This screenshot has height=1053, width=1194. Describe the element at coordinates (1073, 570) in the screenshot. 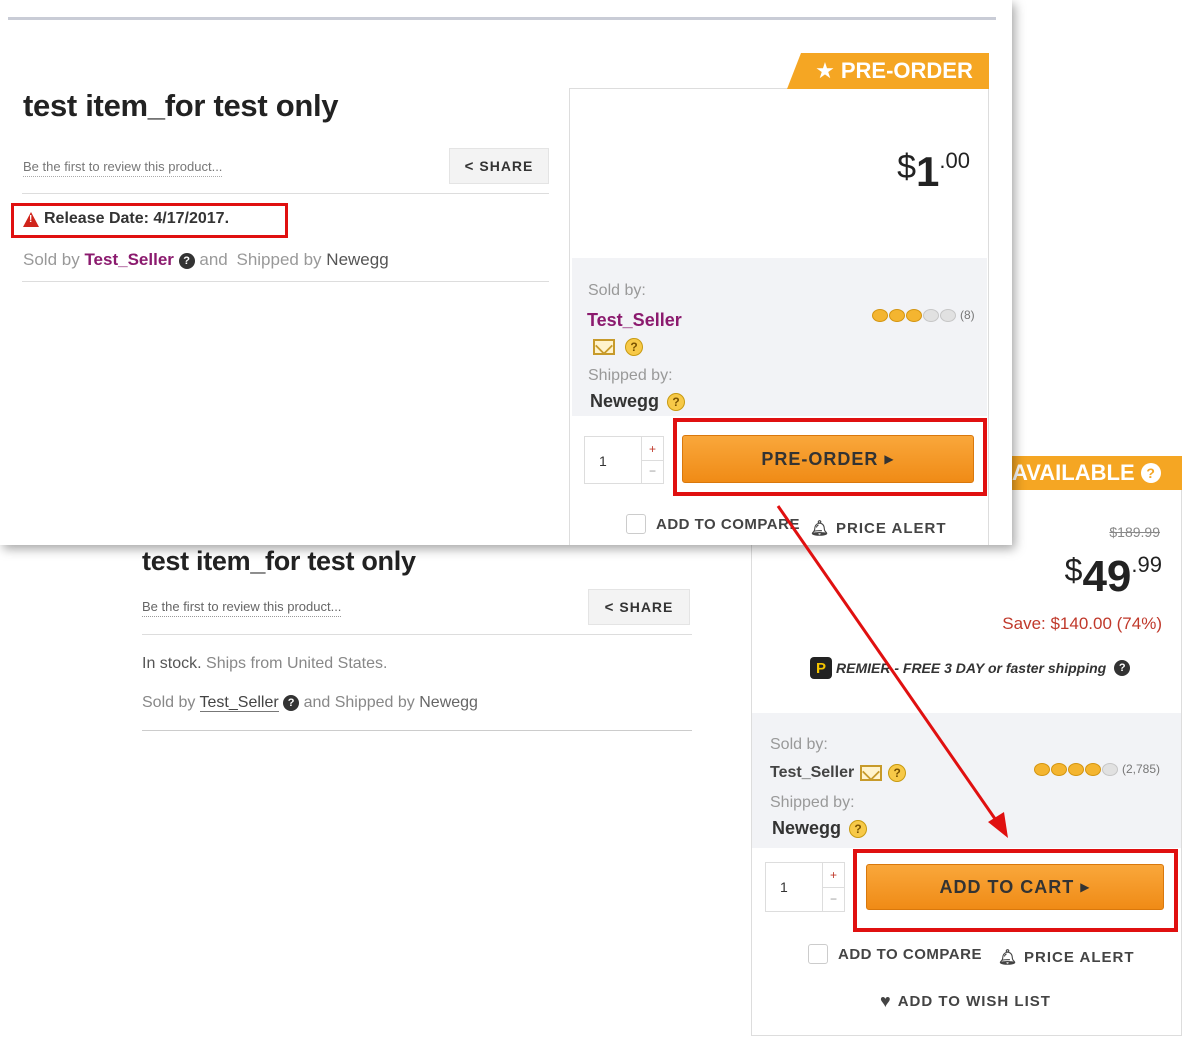

I see `price-currency: $` at that location.